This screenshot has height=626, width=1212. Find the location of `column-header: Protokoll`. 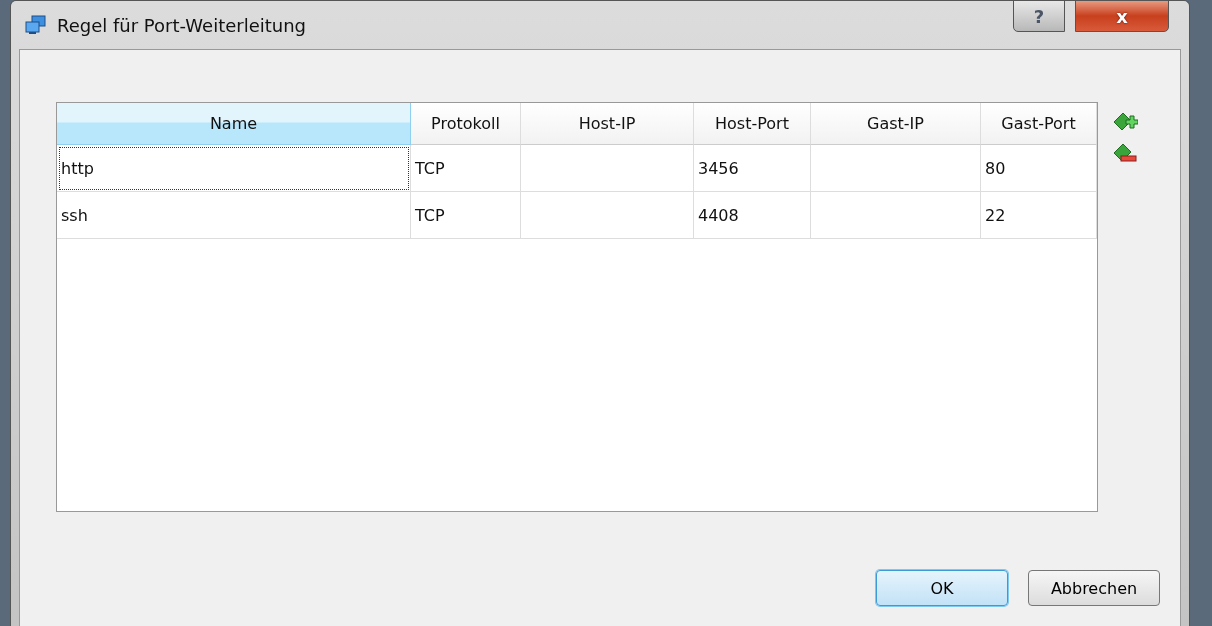

column-header: Protokoll is located at coordinates (466, 124).